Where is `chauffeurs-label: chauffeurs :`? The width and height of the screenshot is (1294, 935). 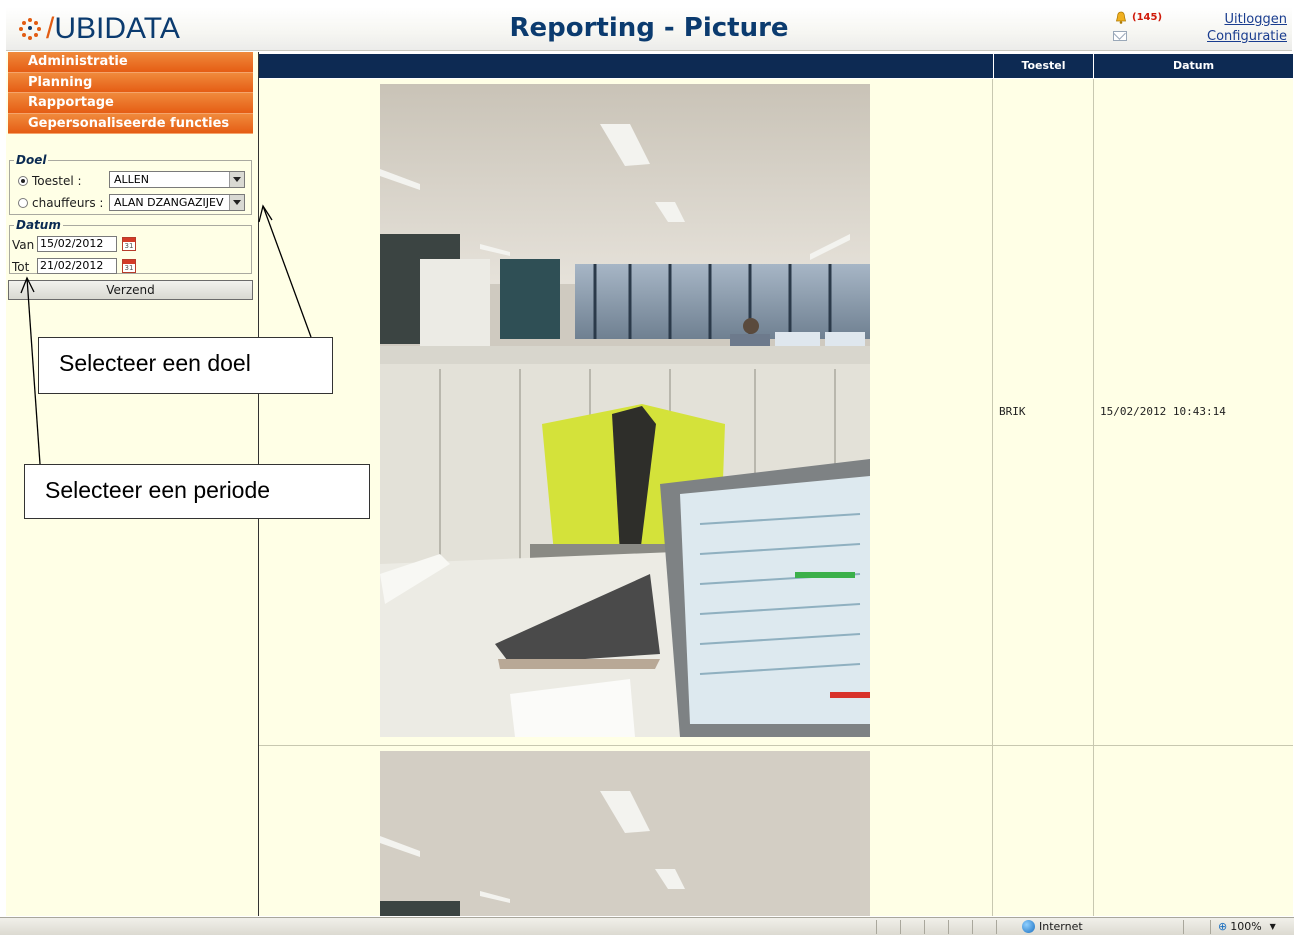
chauffeurs-label: chauffeurs : is located at coordinates (68, 203).